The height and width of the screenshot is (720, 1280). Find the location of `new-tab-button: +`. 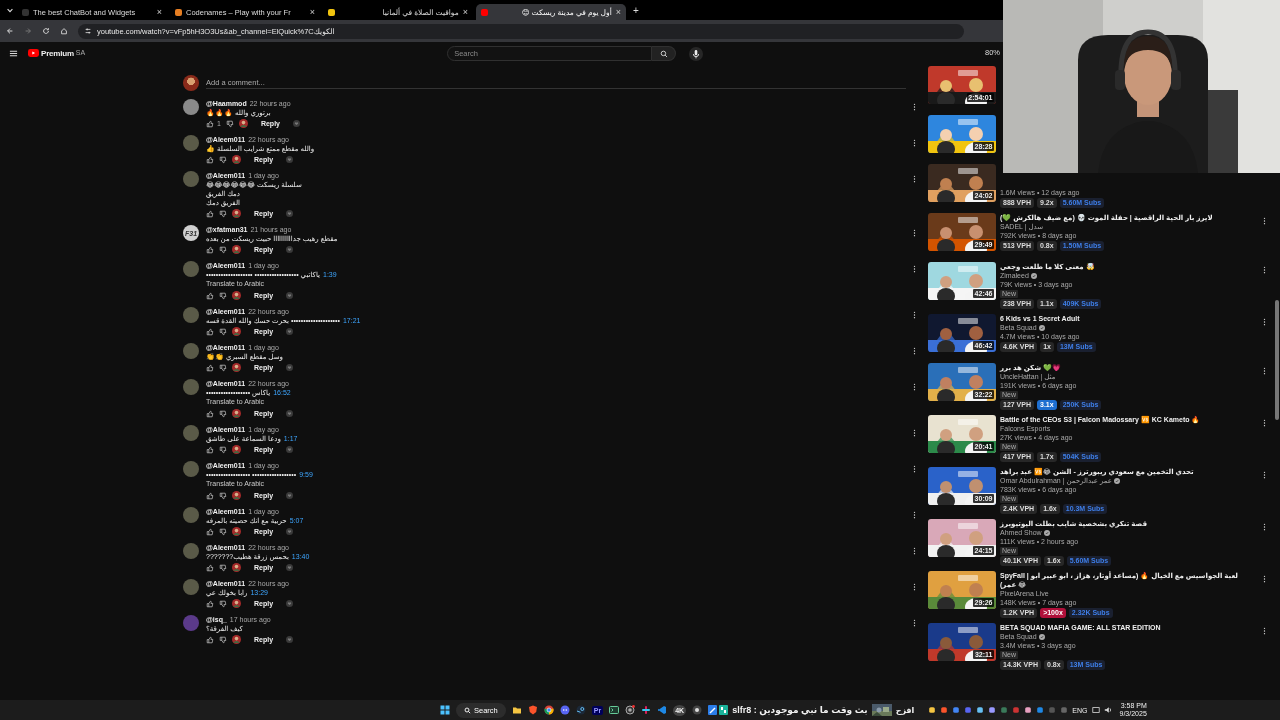

new-tab-button: + is located at coordinates (636, 10).